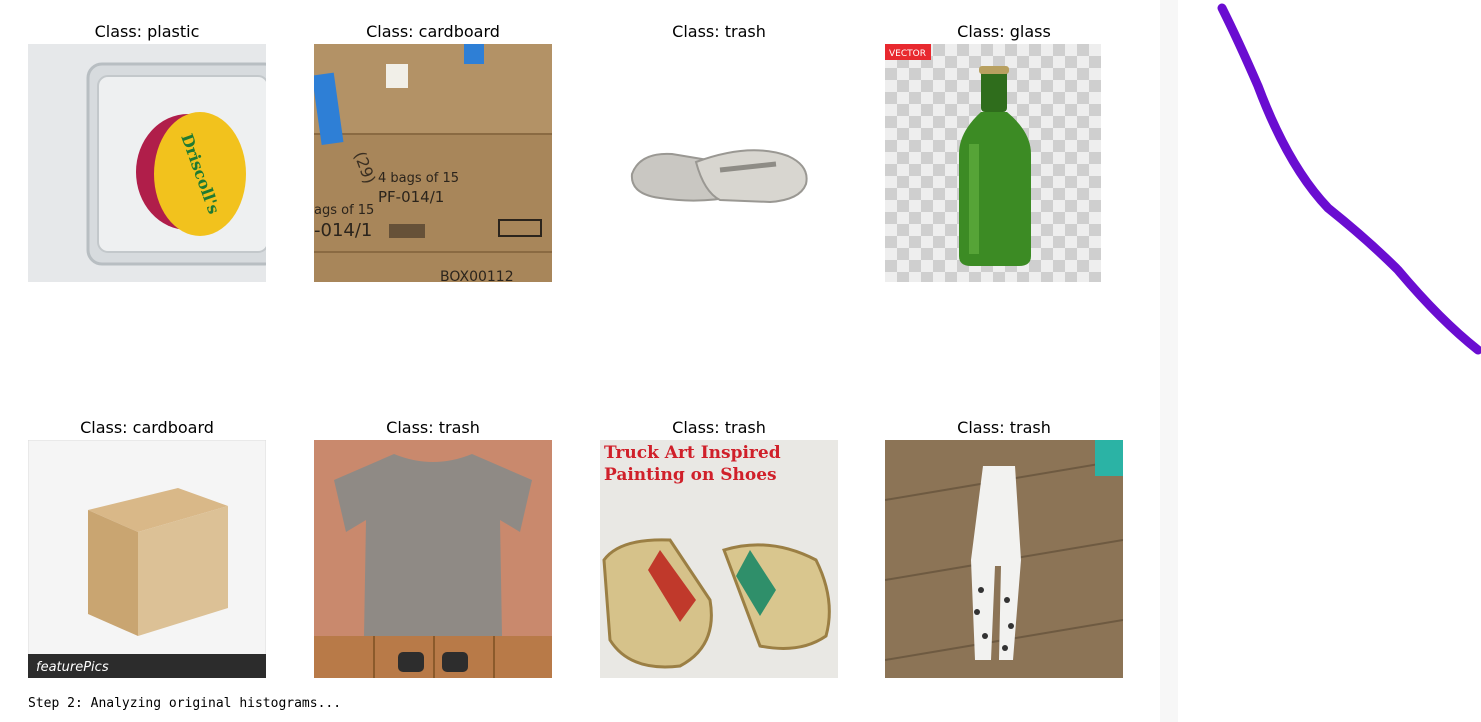 Image resolution: width=1481 pixels, height=722 pixels. I want to click on box-brand-text: featurePics, so click(72, 667).